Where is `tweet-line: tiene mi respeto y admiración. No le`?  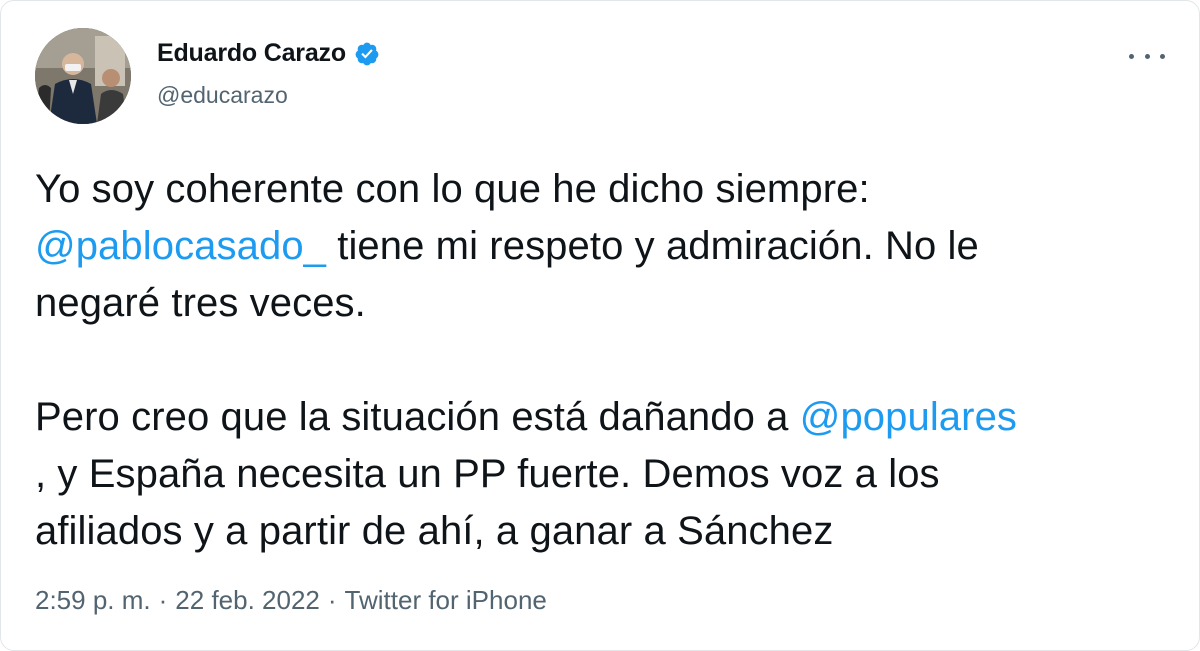 tweet-line: tiene mi respeto y admiración. No le is located at coordinates (652, 246).